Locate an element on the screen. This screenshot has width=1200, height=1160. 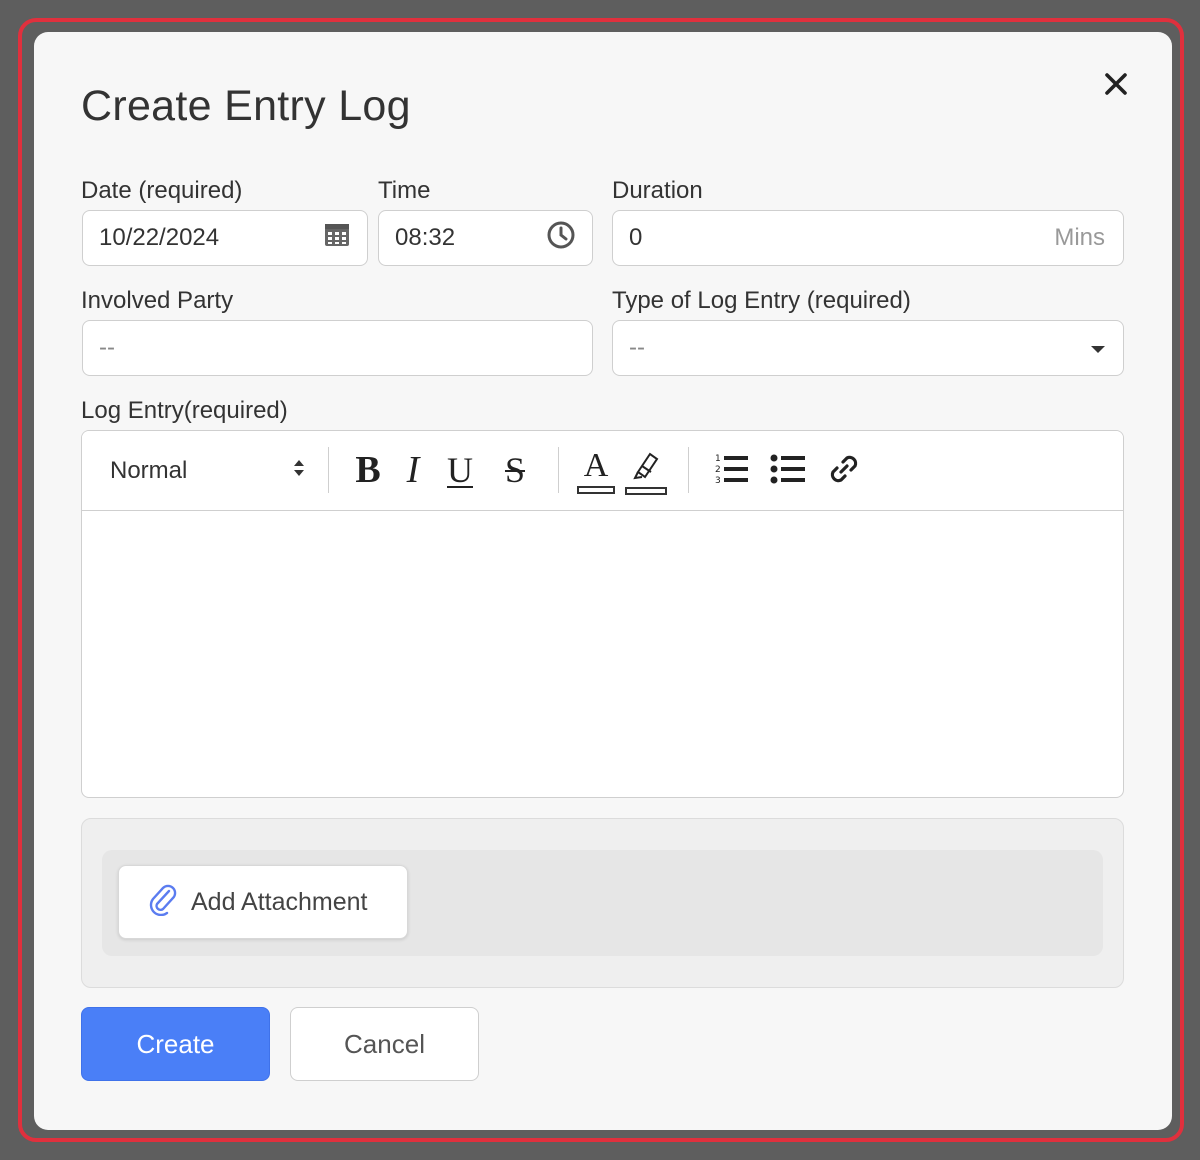
attachment-list: Add Attachment is located at coordinates (602, 903).